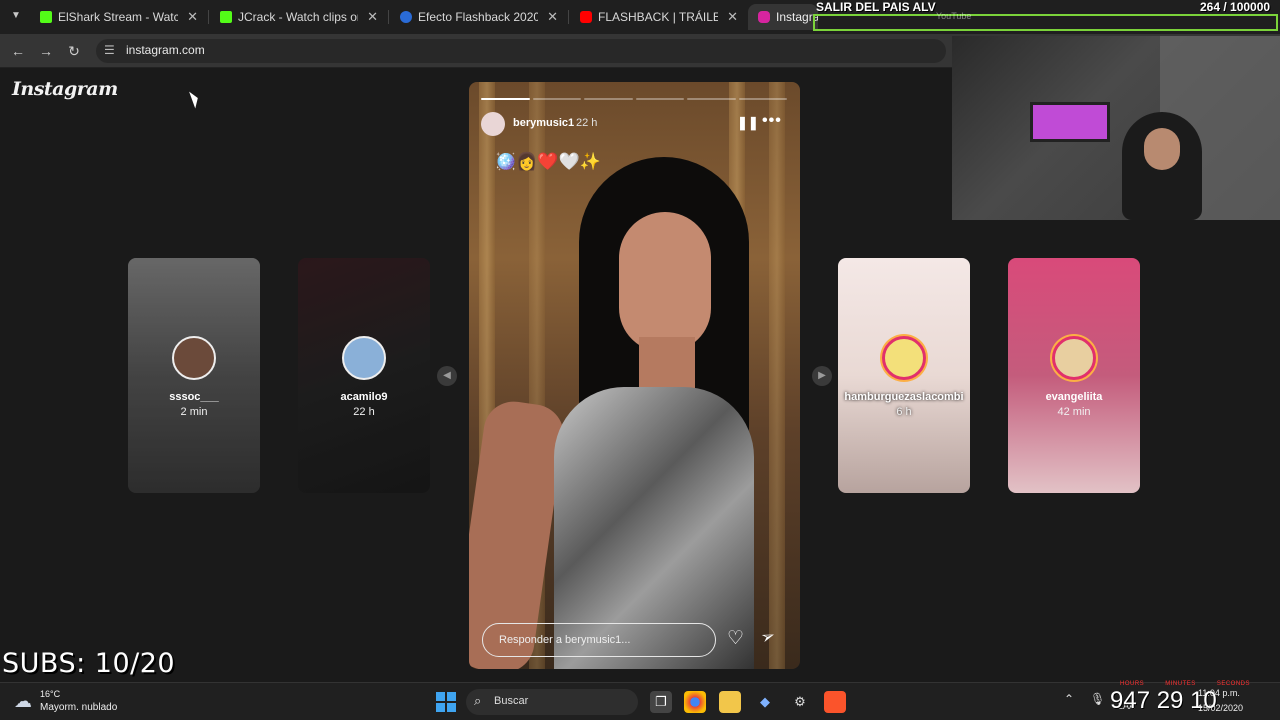 This screenshot has height=720, width=1280. I want to click on site-settings-icon: ☰, so click(109, 50).